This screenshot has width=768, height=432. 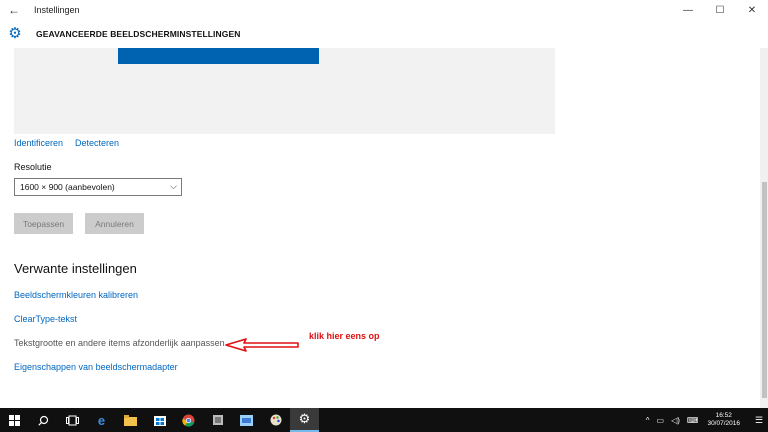 What do you see at coordinates (764, 290) in the screenshot?
I see `scrollbar-thumb` at bounding box center [764, 290].